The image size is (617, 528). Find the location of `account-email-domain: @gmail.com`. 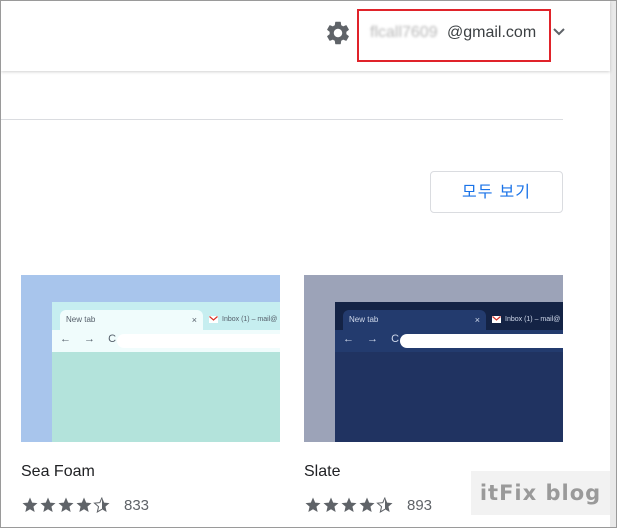

account-email-domain: @gmail.com is located at coordinates (491, 33).